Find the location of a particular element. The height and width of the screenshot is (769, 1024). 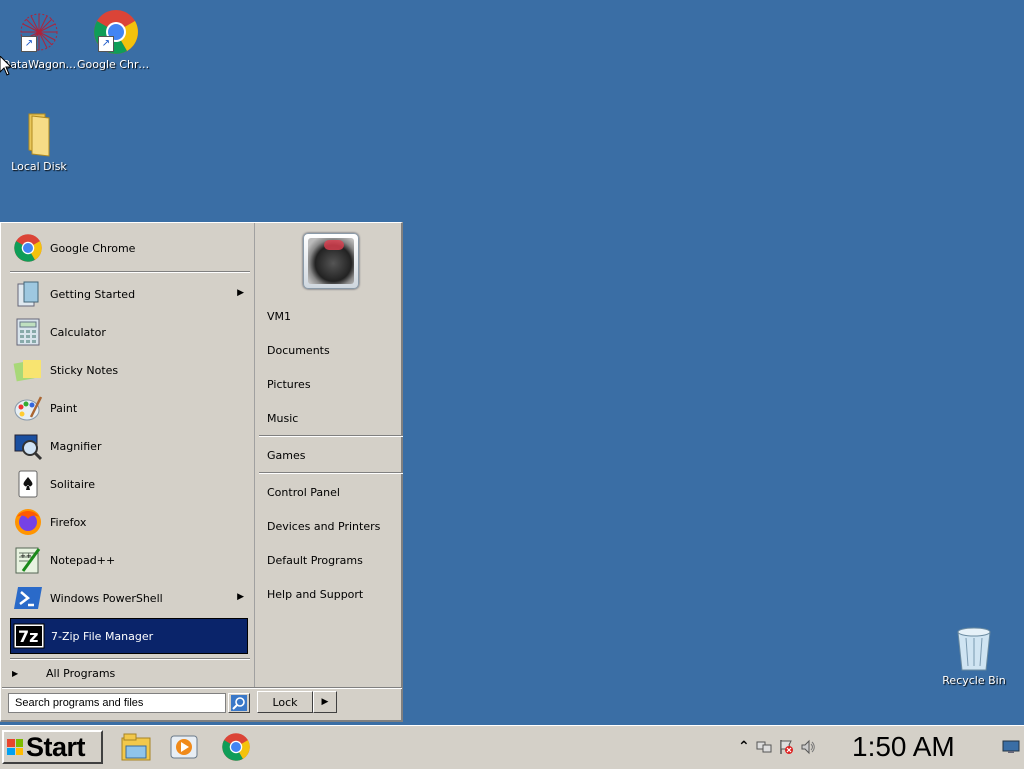

sticky-notes-icon is located at coordinates (28, 370).